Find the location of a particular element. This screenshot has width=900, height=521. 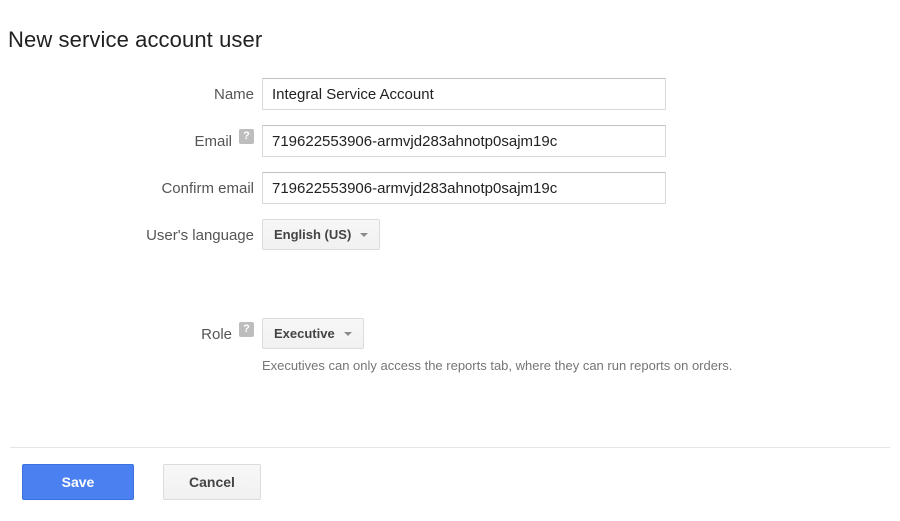

role-dropdown-value: Executive is located at coordinates (304, 333).